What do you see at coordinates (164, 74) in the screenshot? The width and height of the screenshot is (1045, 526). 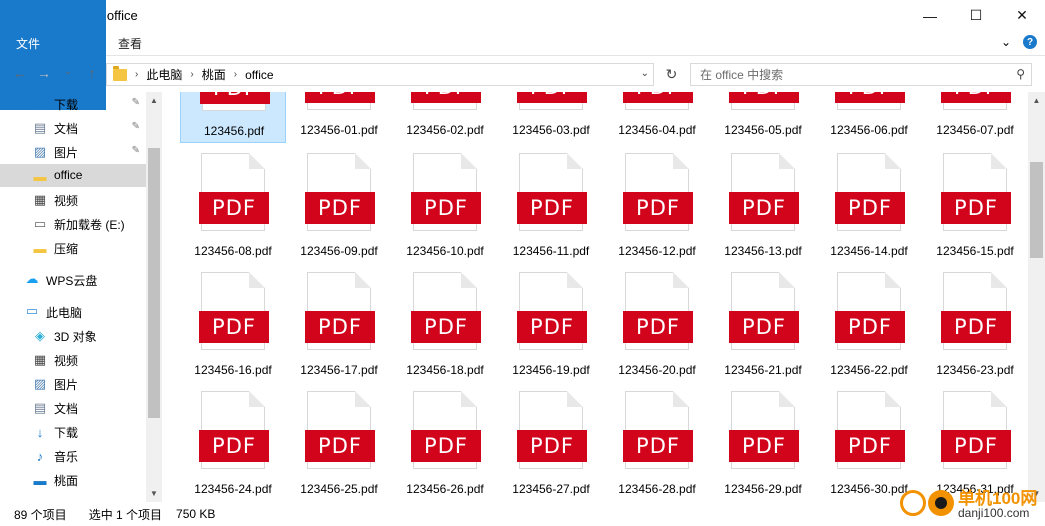 I see `breadcrumb-this-pc: 此电脑` at bounding box center [164, 74].